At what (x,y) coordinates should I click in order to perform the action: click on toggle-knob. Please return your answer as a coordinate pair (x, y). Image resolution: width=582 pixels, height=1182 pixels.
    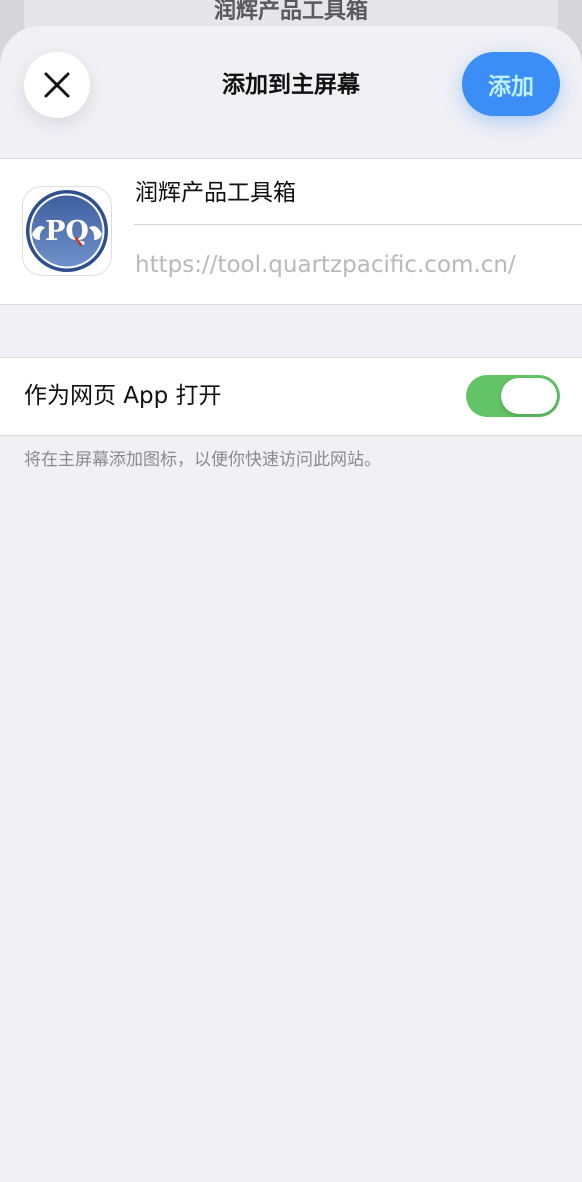
    Looking at the image, I should click on (529, 396).